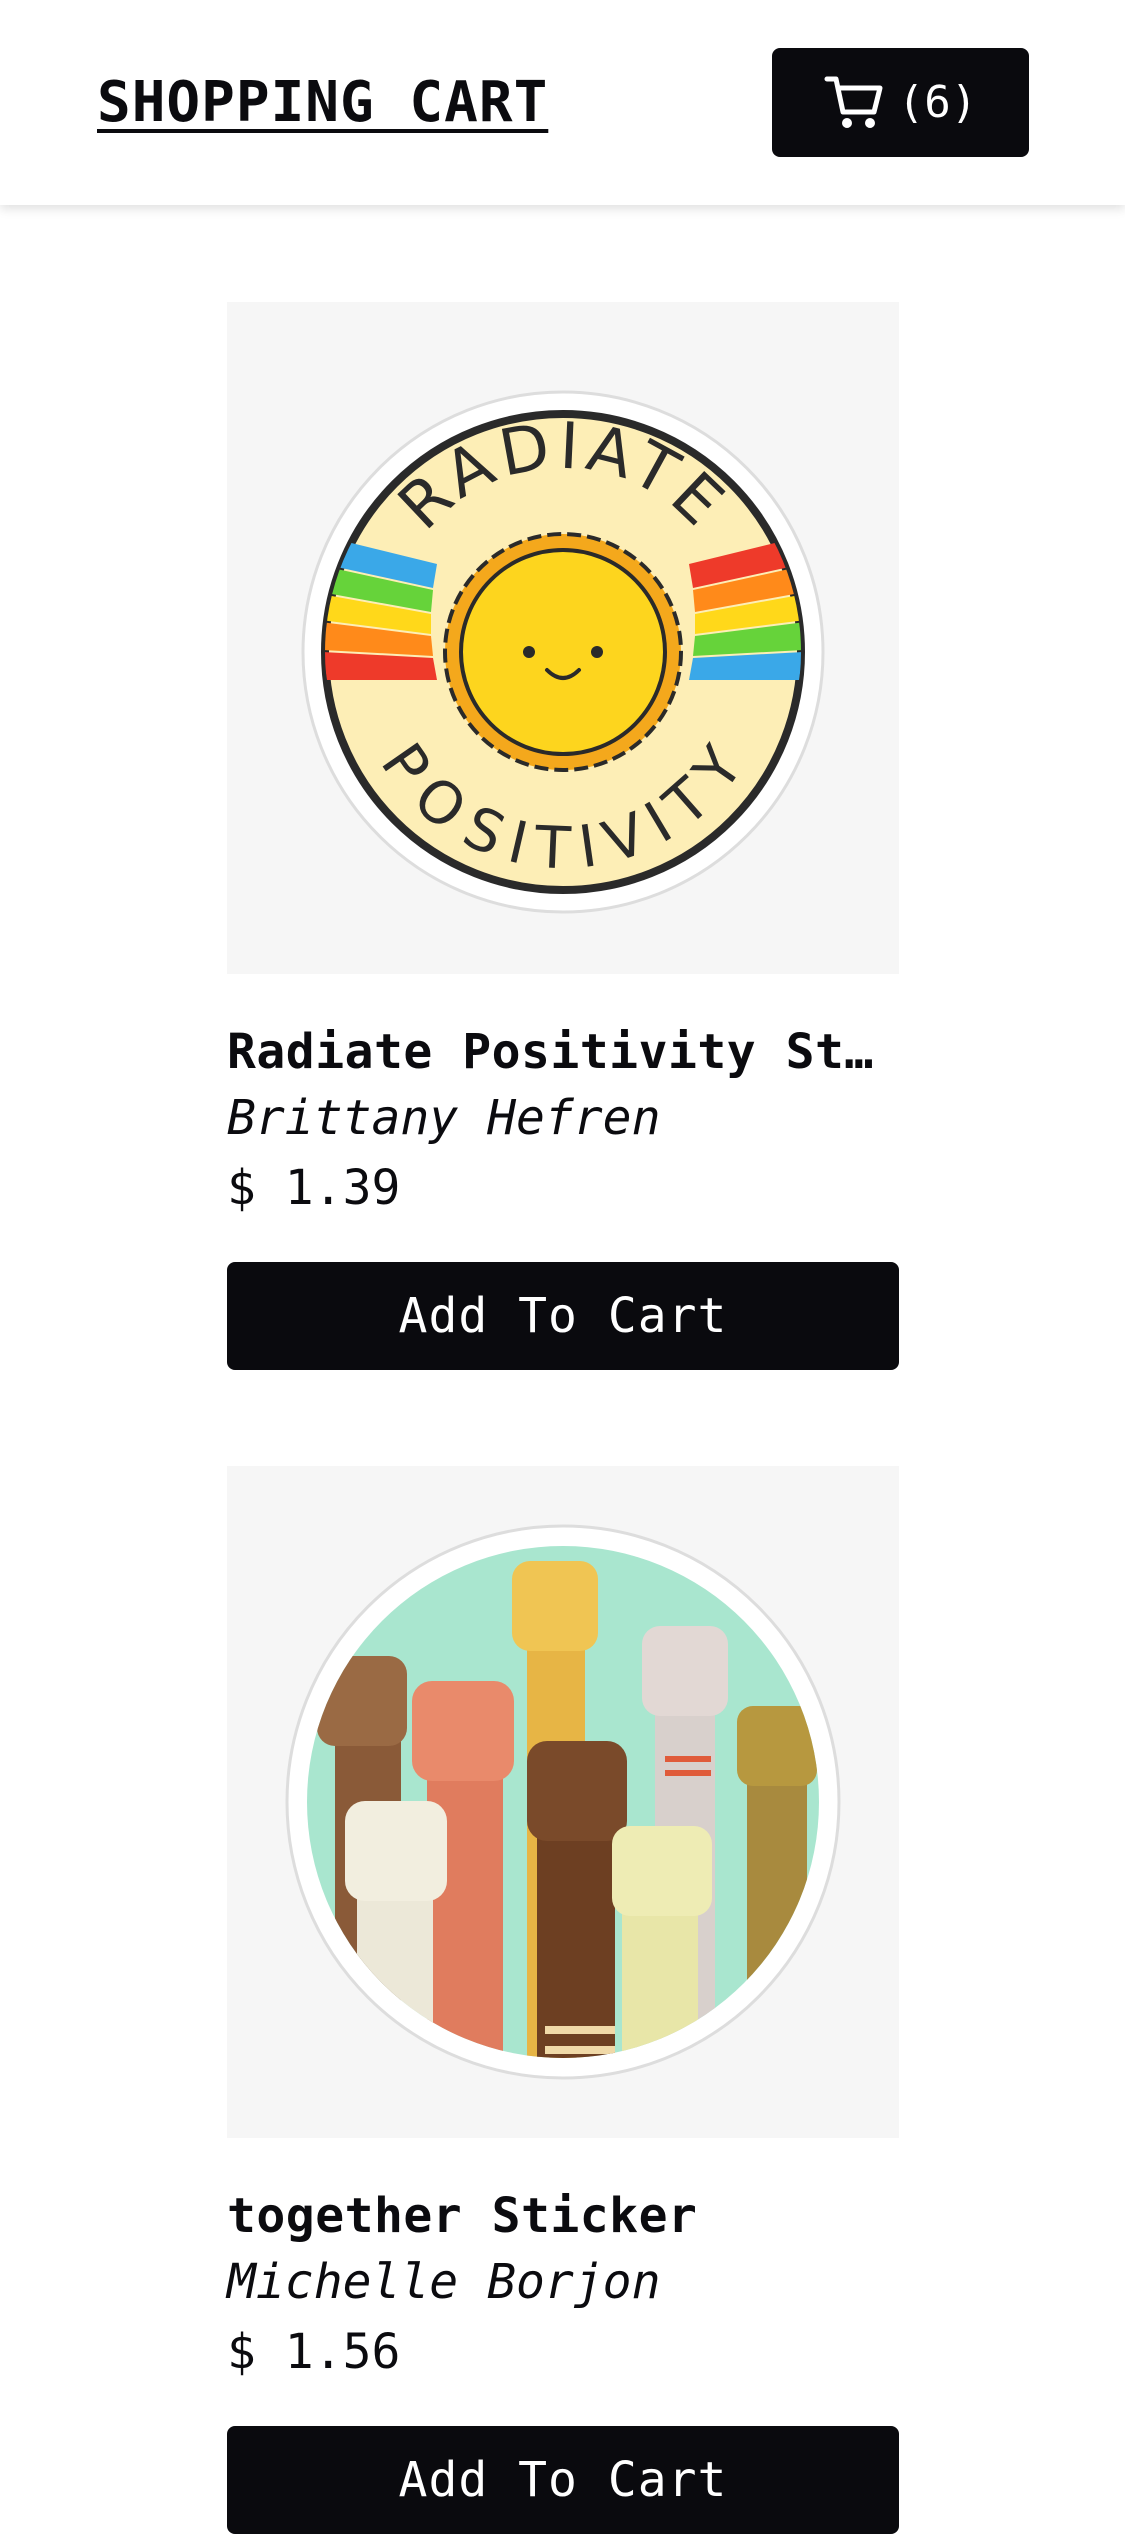  What do you see at coordinates (563, 1052) in the screenshot?
I see `product-name: Radiate Positivity Sticker` at bounding box center [563, 1052].